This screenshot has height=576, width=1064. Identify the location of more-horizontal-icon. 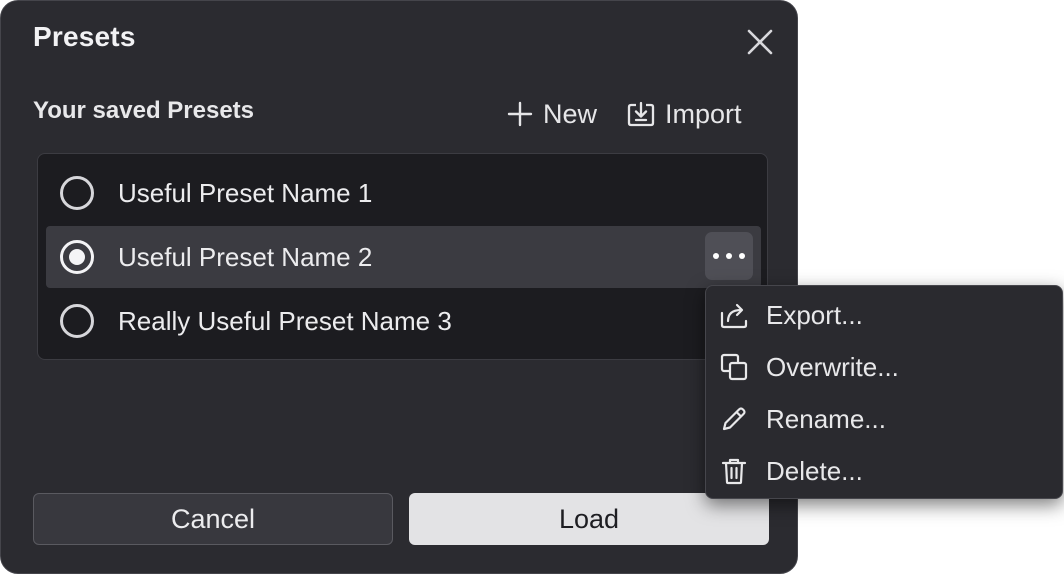
(729, 256).